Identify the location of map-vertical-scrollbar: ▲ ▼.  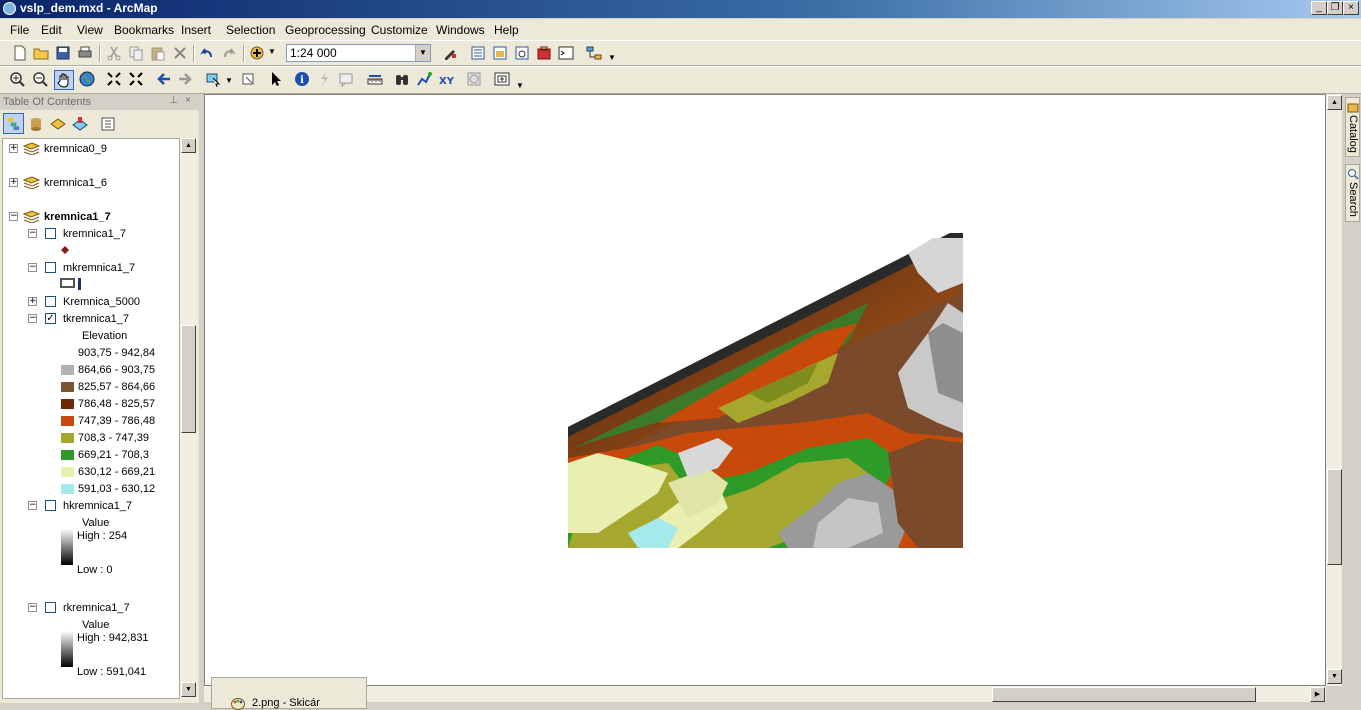
(1334, 390).